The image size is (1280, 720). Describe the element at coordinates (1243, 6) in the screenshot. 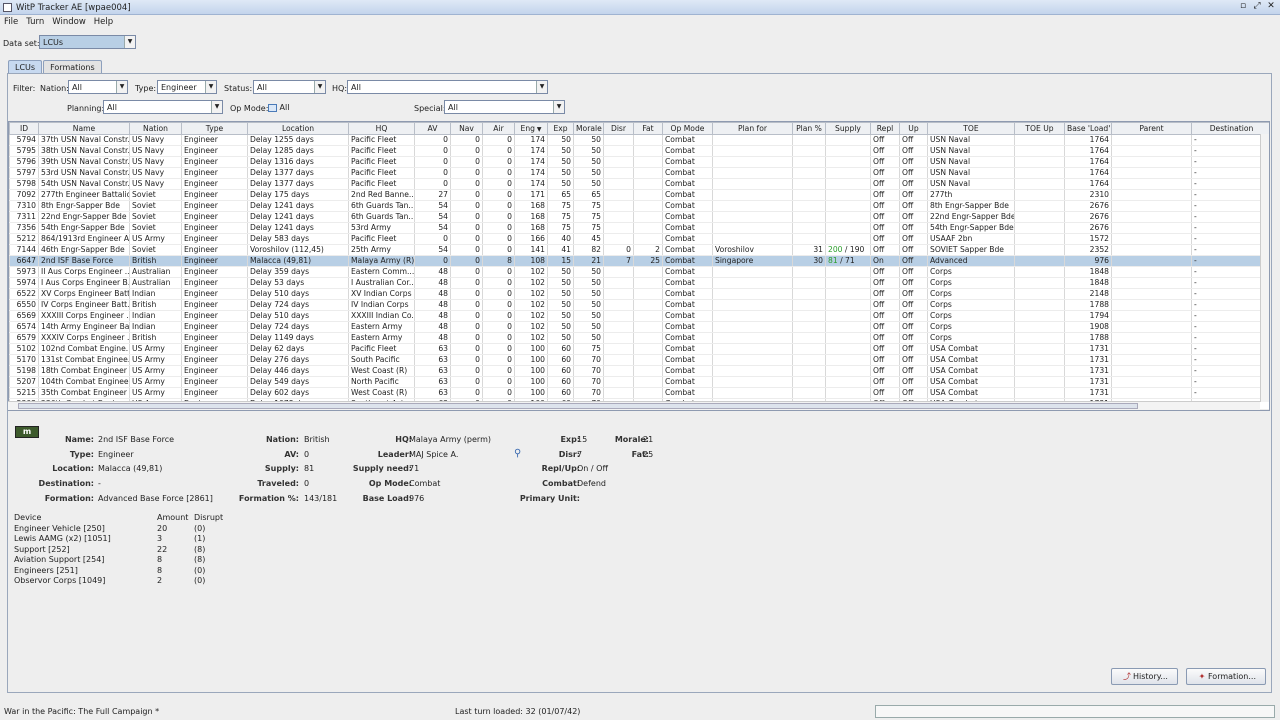

I see `minimize-icon: ▫` at that location.